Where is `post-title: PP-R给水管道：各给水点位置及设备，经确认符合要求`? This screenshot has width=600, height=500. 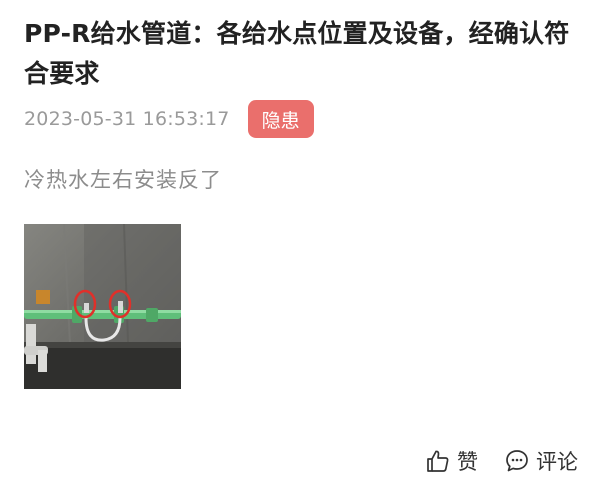 post-title: PP-R给水管道：各给水点位置及设备，经确认符合要求 is located at coordinates (297, 53).